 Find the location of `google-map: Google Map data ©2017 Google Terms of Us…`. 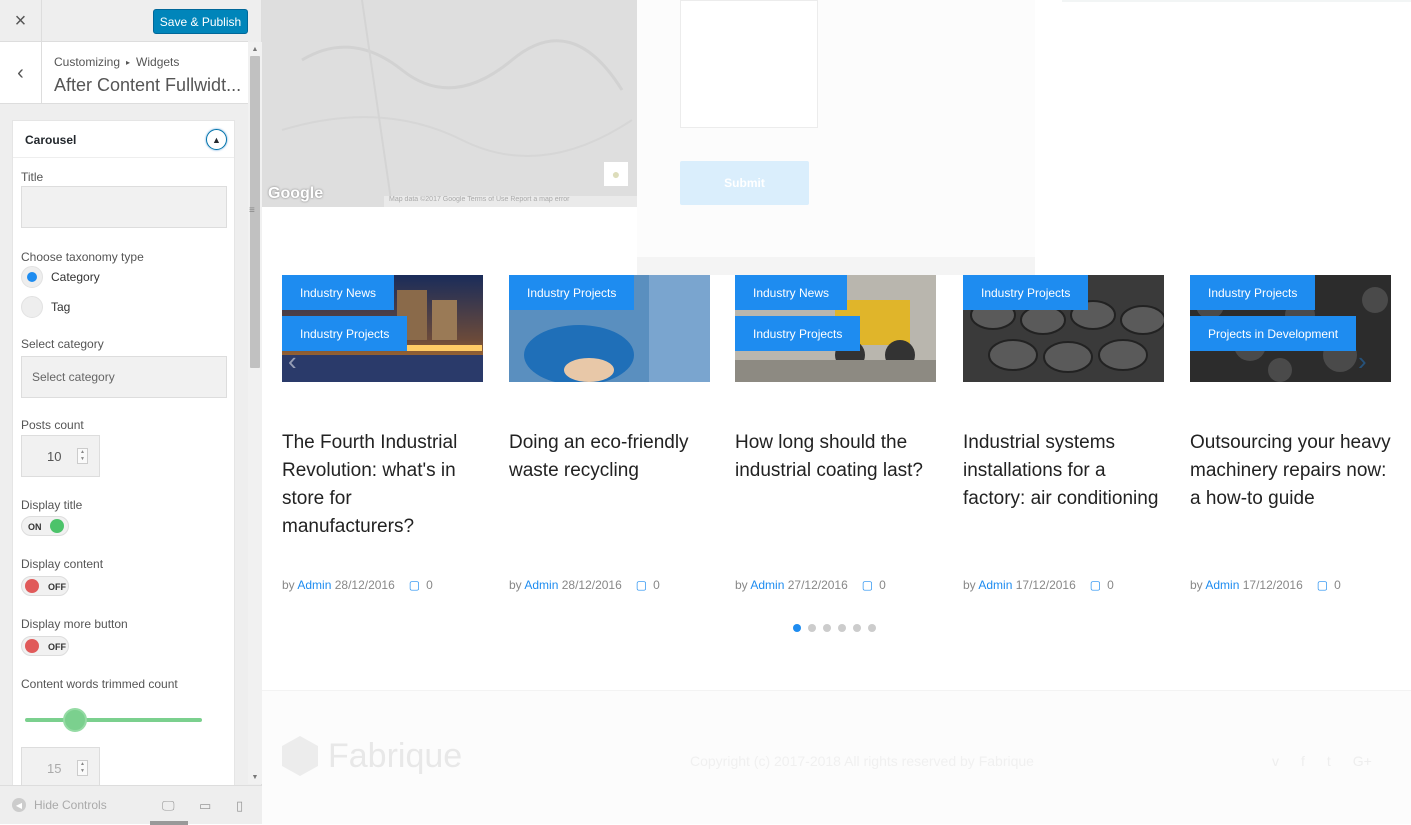

google-map: Google Map data ©2017 Google Terms of Us… is located at coordinates (449, 103).